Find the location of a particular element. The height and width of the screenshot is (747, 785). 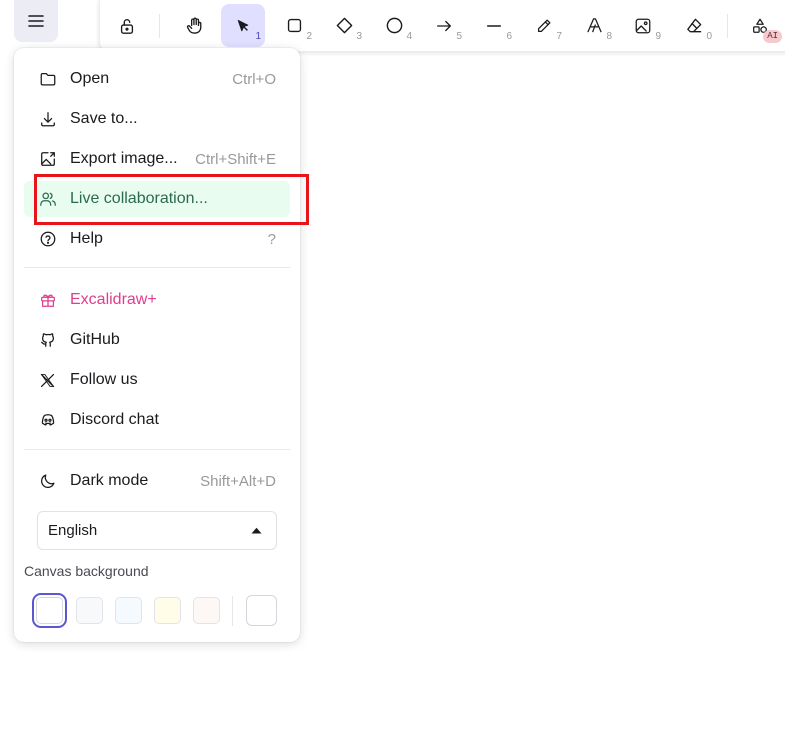

menu-item-label: Discord chat is located at coordinates (114, 419).